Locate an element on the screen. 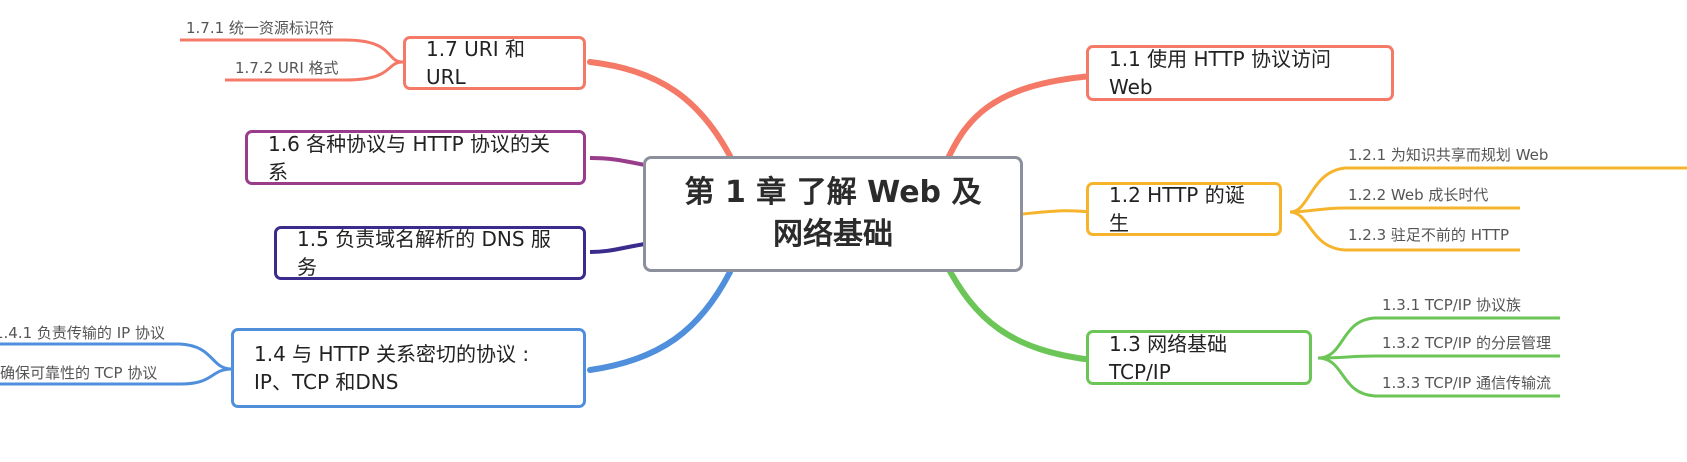 This screenshot has height=462, width=1687. topic-1-2: 1.2 HTTP 的诞生 is located at coordinates (1184, 209).